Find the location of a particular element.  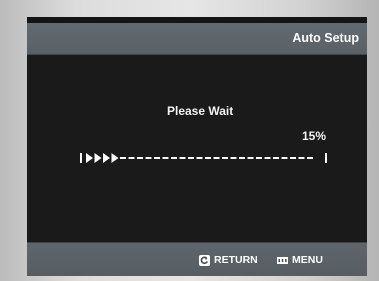

progress-segments is located at coordinates (199, 158).